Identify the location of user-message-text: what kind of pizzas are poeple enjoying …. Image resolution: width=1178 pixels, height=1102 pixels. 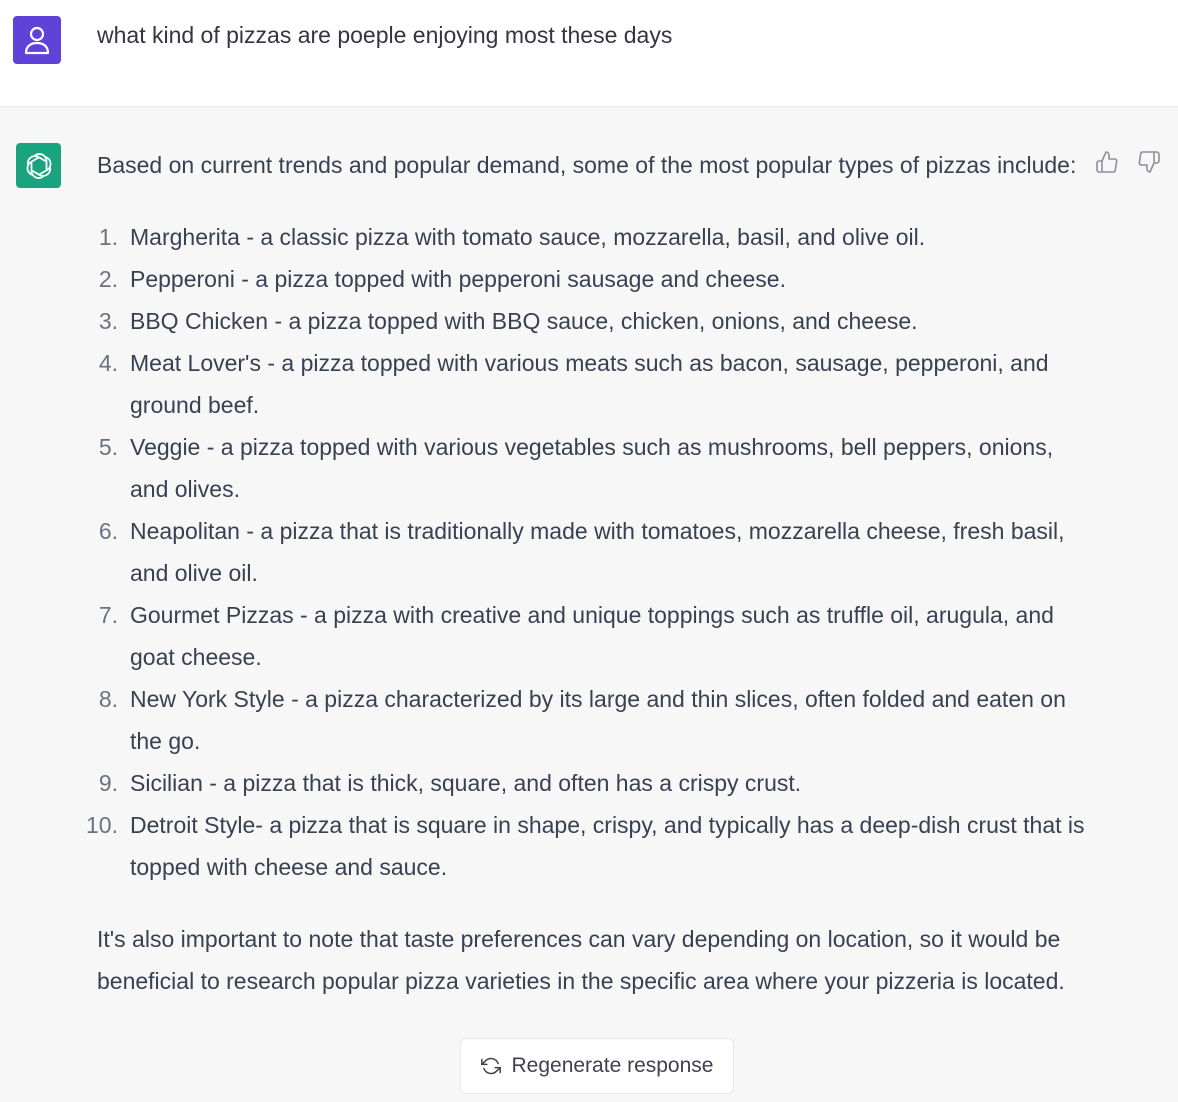
(385, 35).